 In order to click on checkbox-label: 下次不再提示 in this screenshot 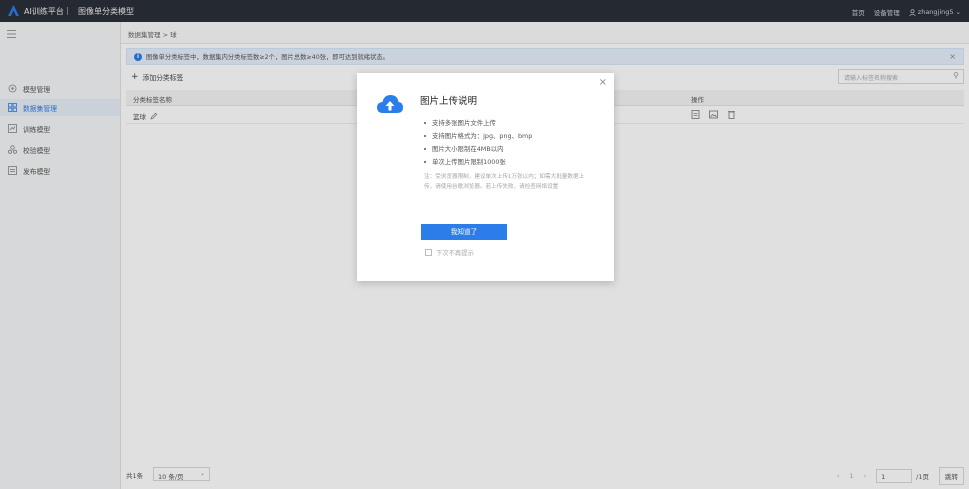, I will do `click(455, 253)`.